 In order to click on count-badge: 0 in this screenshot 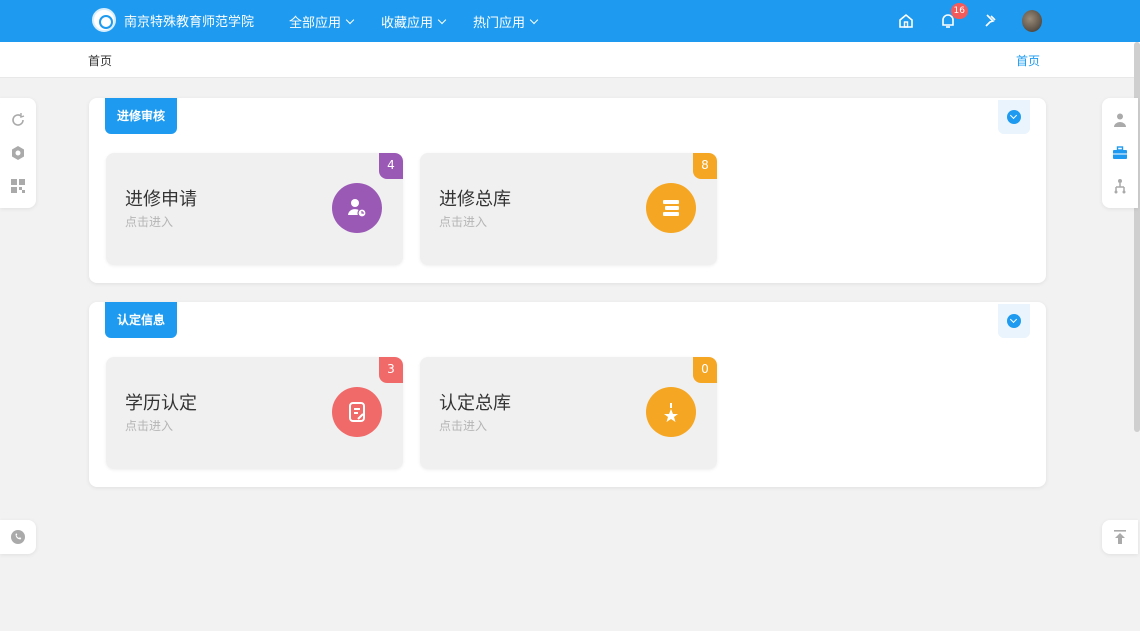, I will do `click(705, 370)`.